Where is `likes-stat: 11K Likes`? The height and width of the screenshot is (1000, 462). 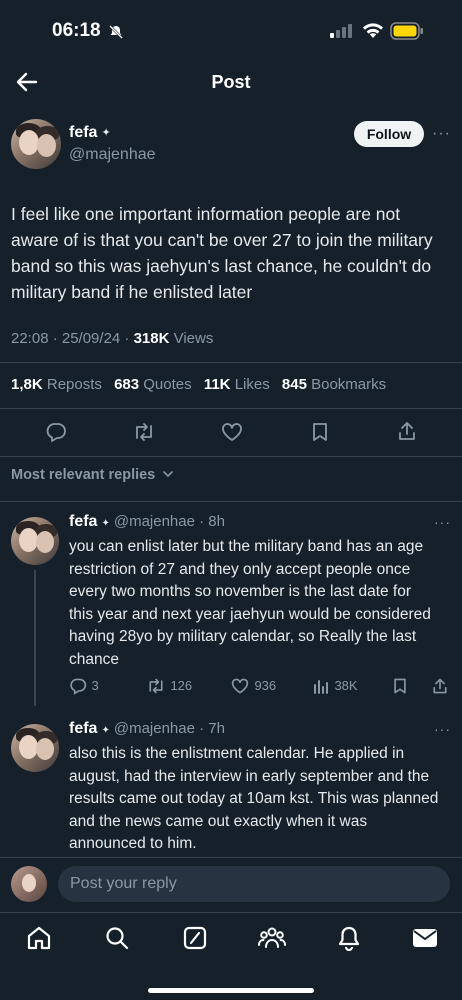
likes-stat: 11K Likes is located at coordinates (237, 384).